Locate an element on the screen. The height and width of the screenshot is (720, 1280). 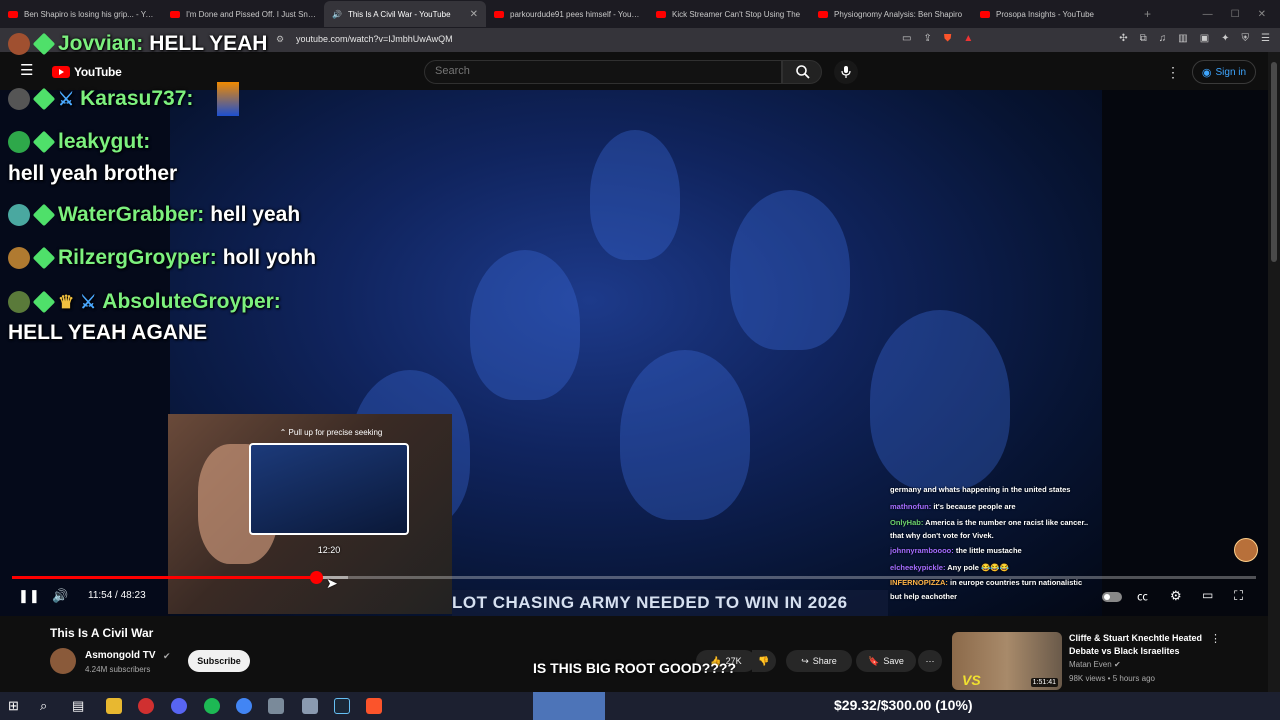
share-icon: ↪ is located at coordinates (805, 660).